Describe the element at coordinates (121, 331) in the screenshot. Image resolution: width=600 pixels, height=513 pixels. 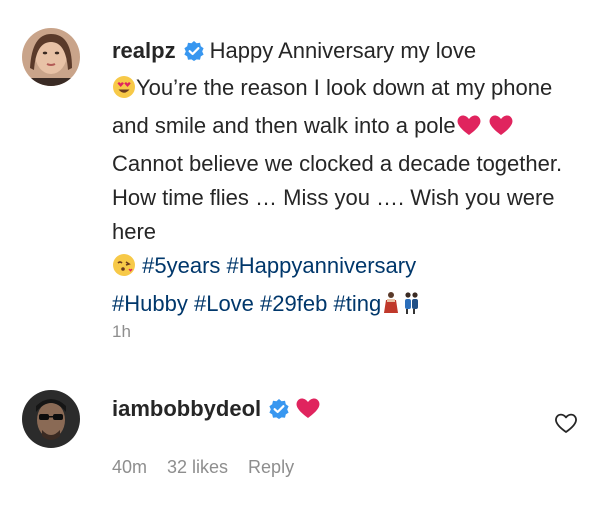
I see `comment-timestamp: 1h` at that location.